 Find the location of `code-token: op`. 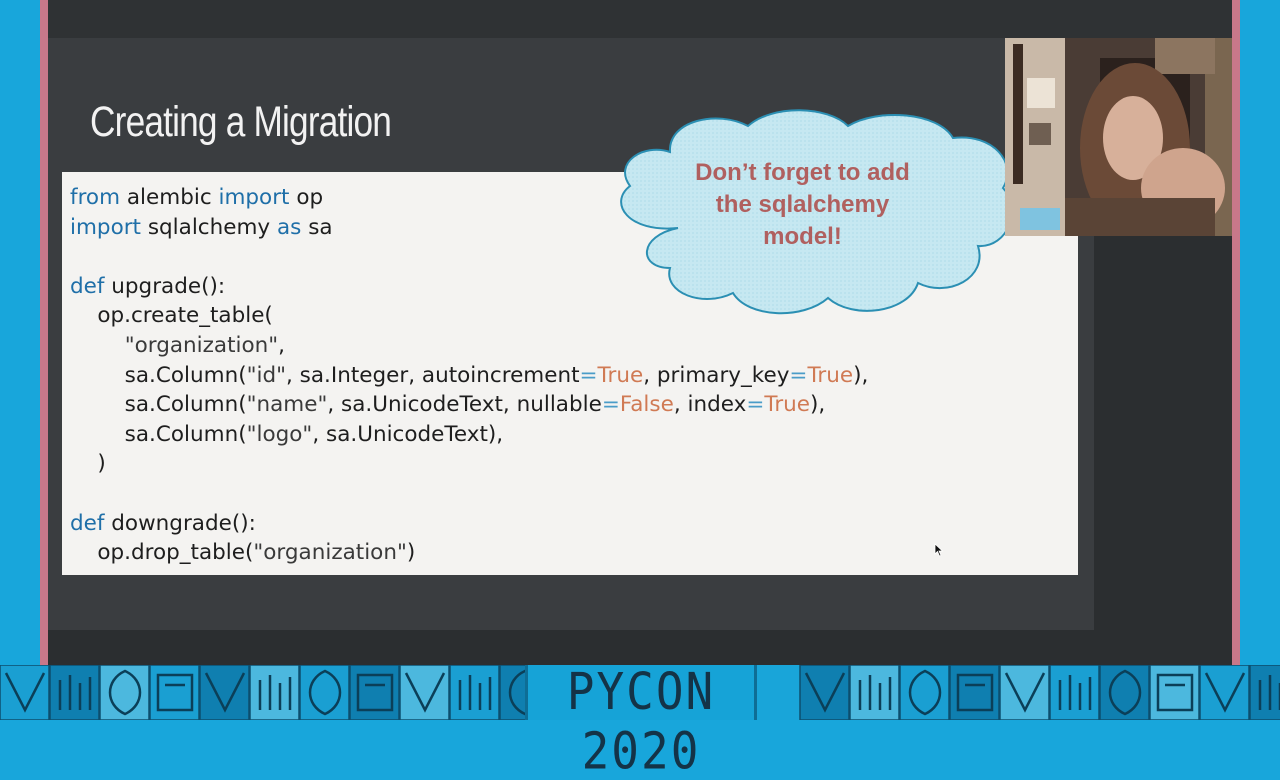

code-token: op is located at coordinates (306, 197).